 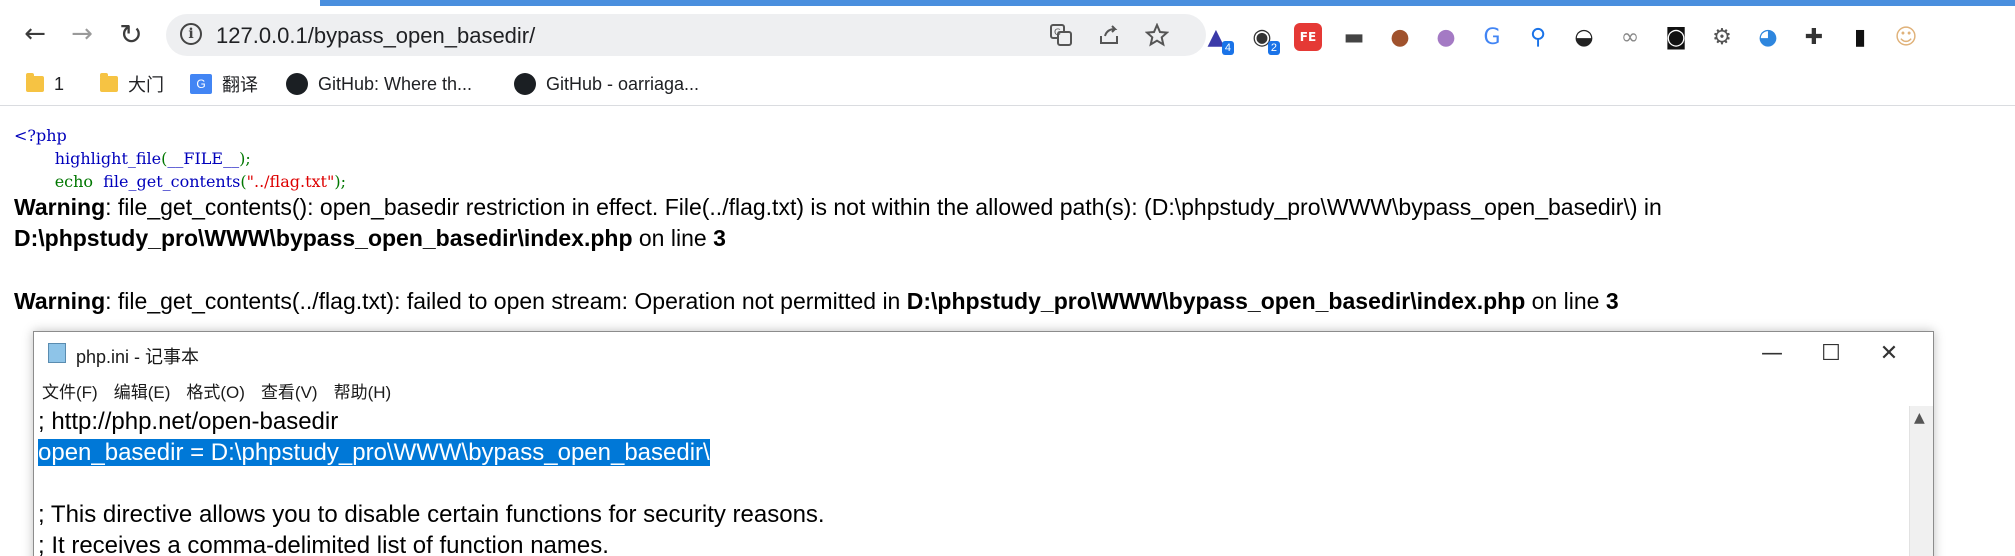 I want to click on url-text: 127.0.0.1/bypass_open_basedir/, so click(x=375, y=36).